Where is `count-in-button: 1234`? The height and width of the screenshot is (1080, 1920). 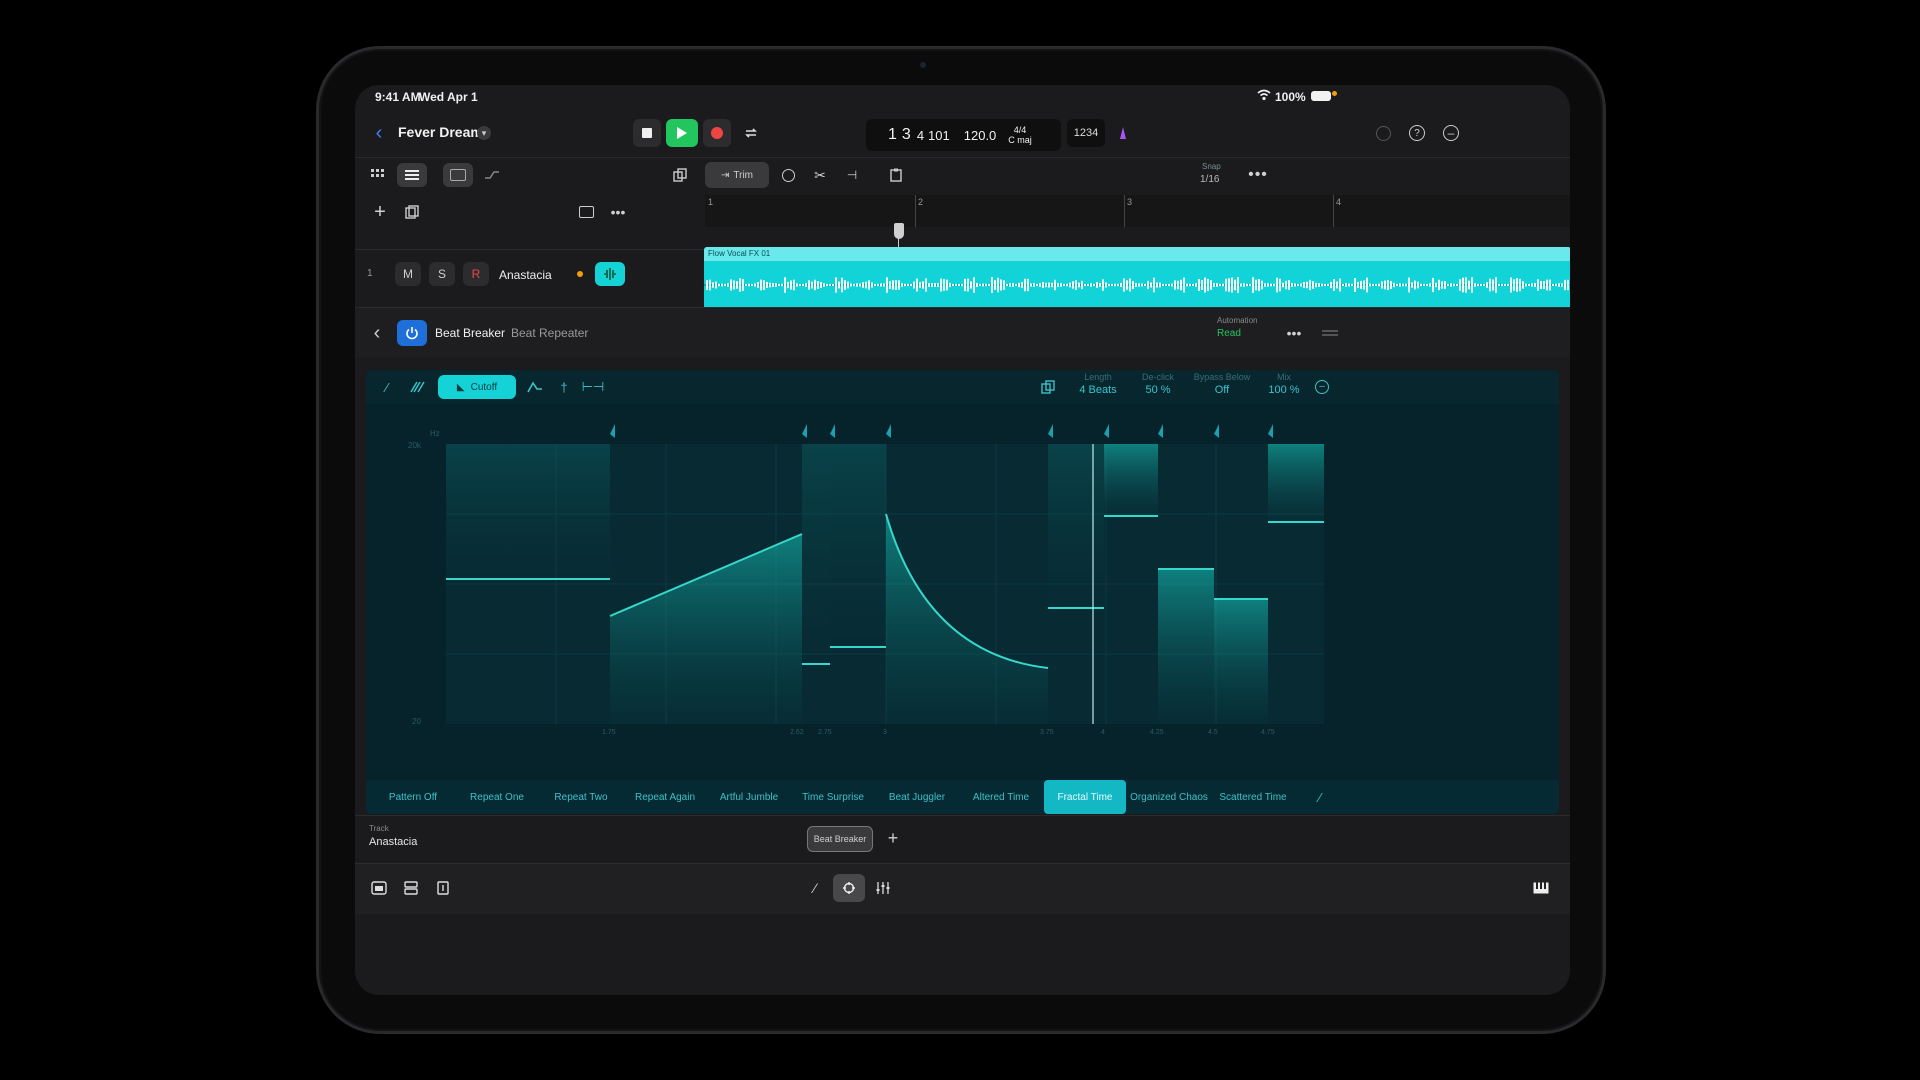 count-in-button: 1234 is located at coordinates (1086, 133).